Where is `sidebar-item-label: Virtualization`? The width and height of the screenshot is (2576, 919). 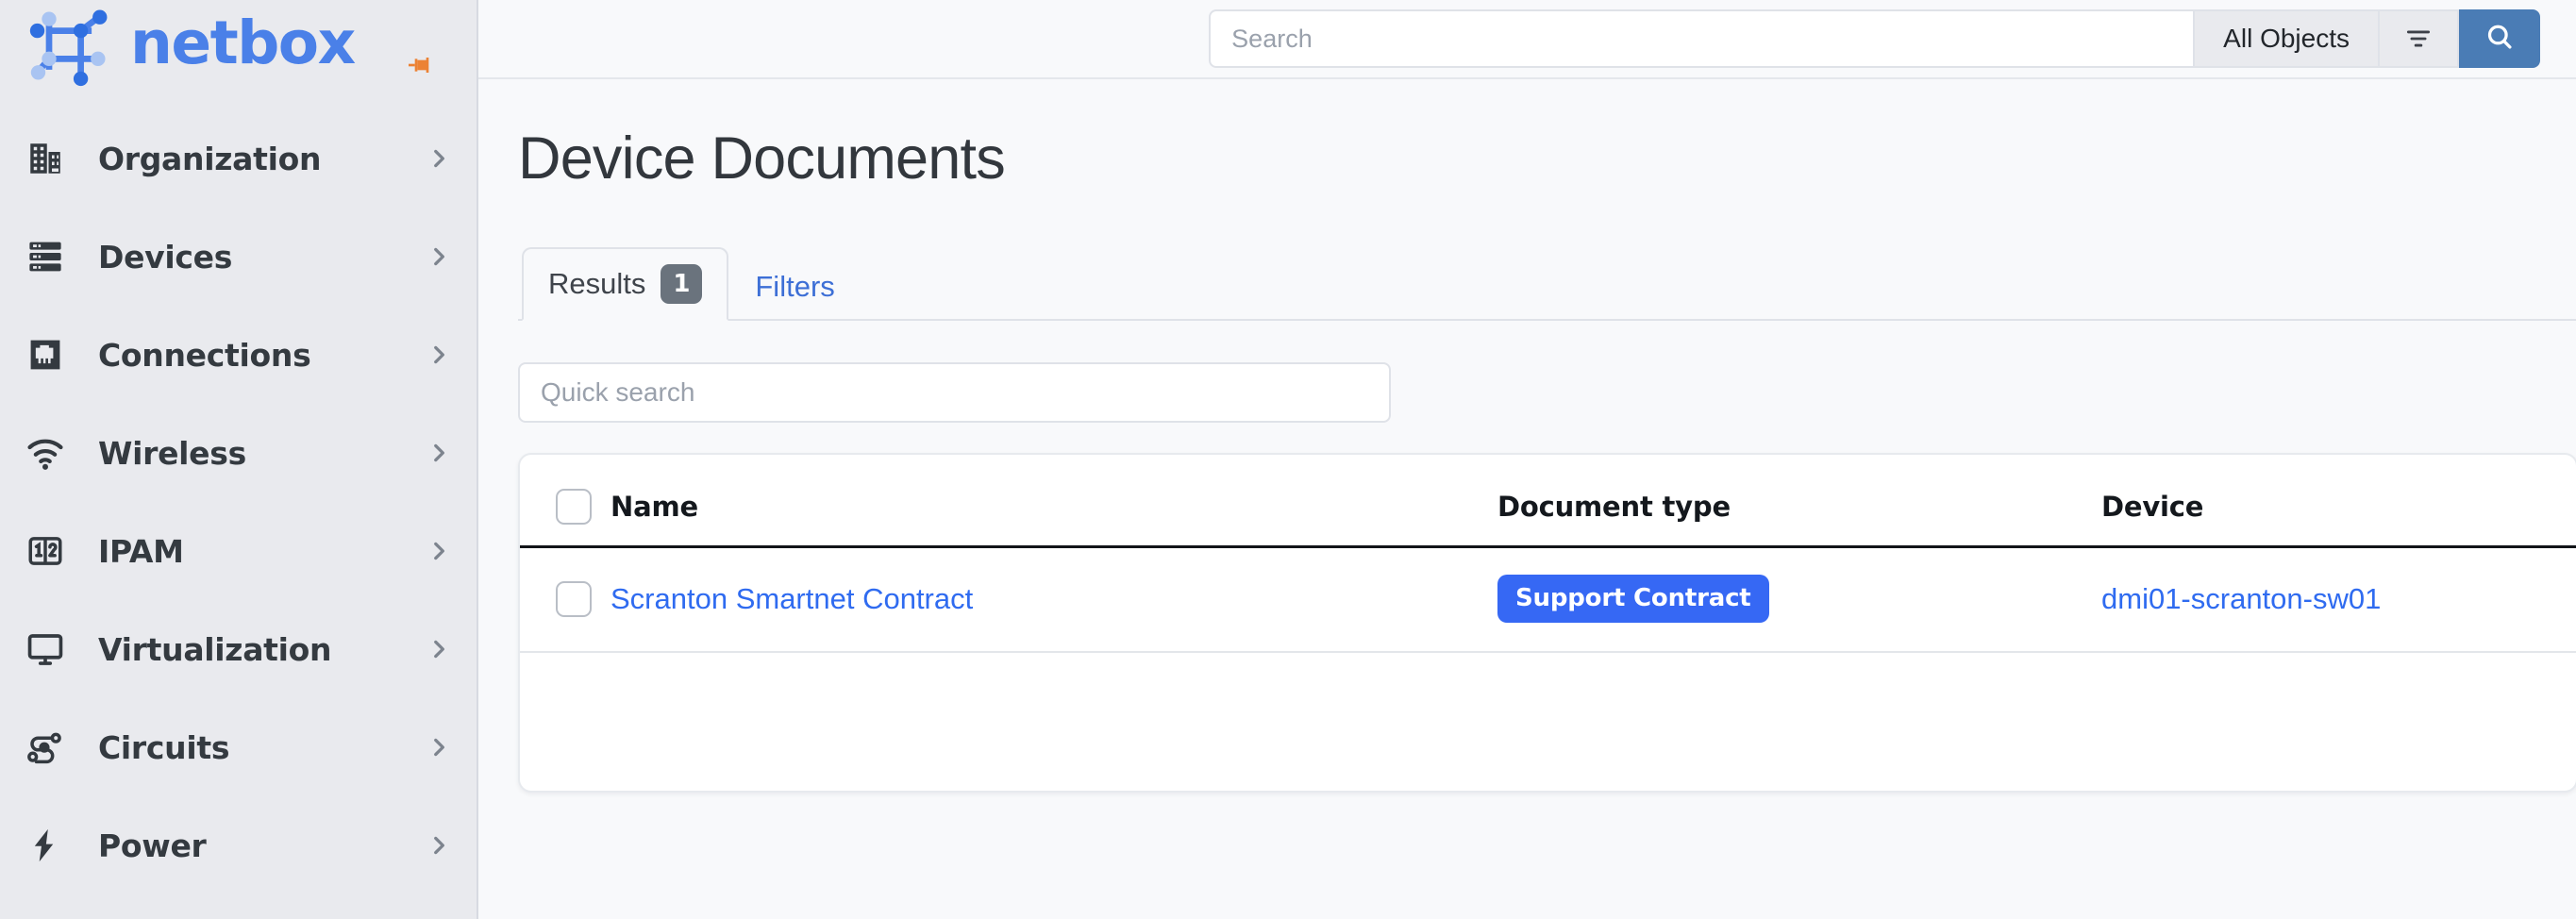 sidebar-item-label: Virtualization is located at coordinates (215, 649).